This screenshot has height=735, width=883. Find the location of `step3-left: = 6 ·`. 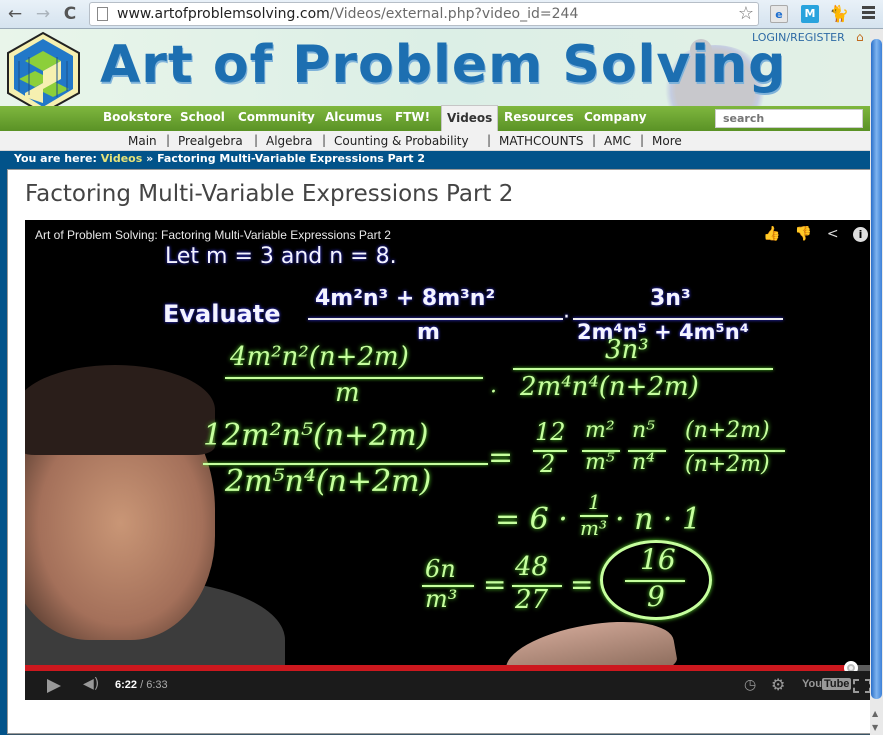

step3-left: = 6 · is located at coordinates (531, 519).